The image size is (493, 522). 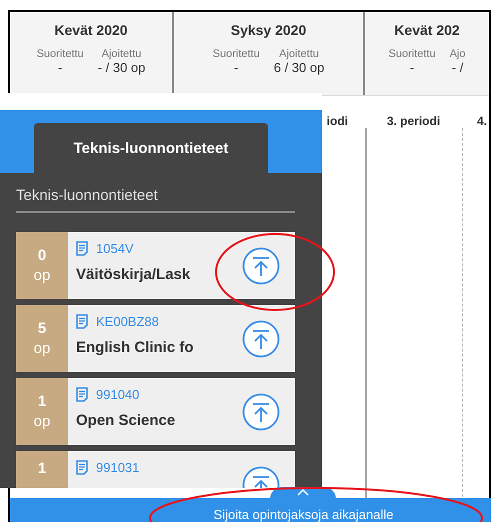 I want to click on category-heading: Teknis-luonnontieteet, so click(x=155, y=200).